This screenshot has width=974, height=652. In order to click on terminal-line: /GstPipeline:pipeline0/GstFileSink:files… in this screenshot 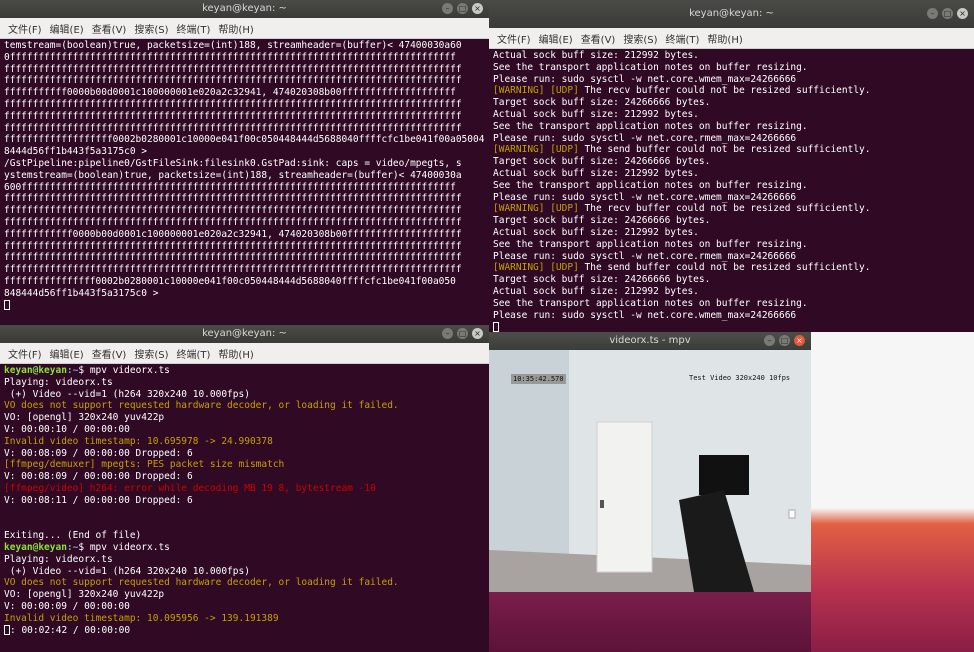, I will do `click(233, 163)`.